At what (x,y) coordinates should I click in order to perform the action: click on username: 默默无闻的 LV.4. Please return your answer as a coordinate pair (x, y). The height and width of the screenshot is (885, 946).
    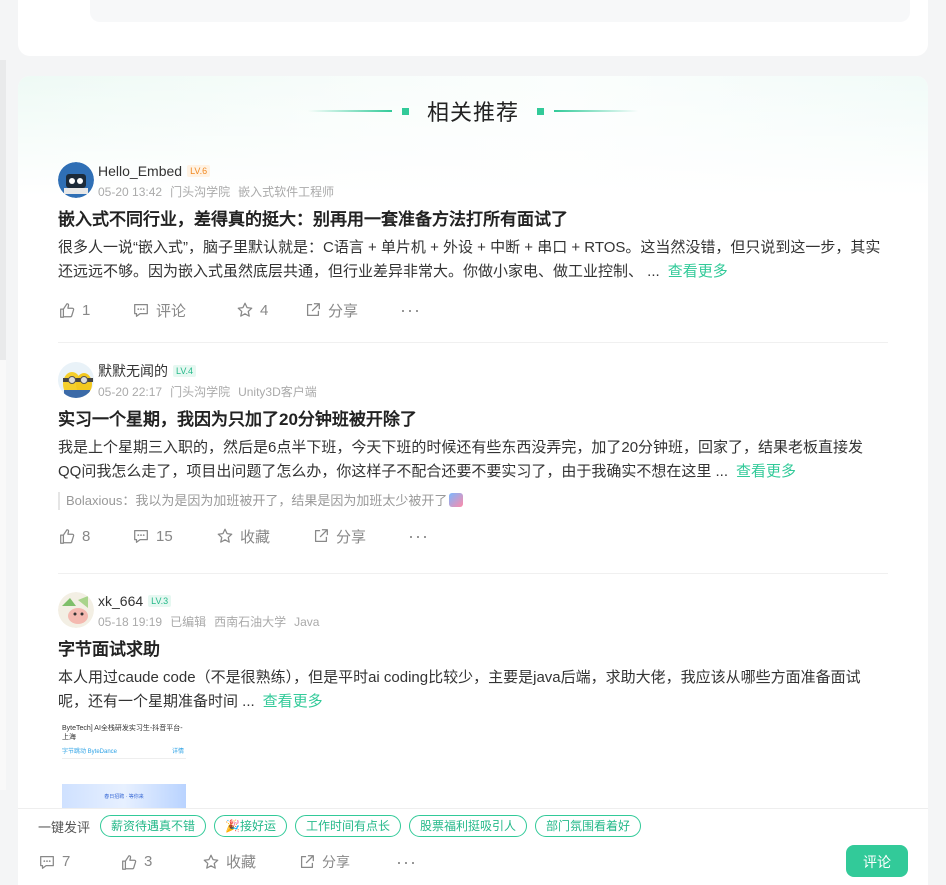
    Looking at the image, I should click on (147, 371).